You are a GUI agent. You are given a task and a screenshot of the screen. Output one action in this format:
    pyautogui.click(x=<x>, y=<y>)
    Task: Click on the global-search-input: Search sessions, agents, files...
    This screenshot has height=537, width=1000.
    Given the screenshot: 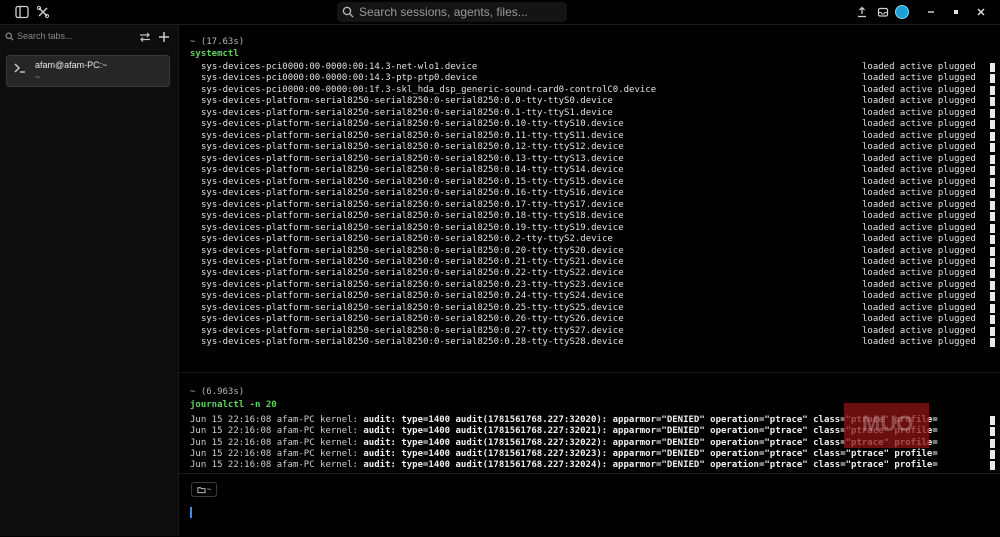 What is the action you would take?
    pyautogui.click(x=452, y=12)
    